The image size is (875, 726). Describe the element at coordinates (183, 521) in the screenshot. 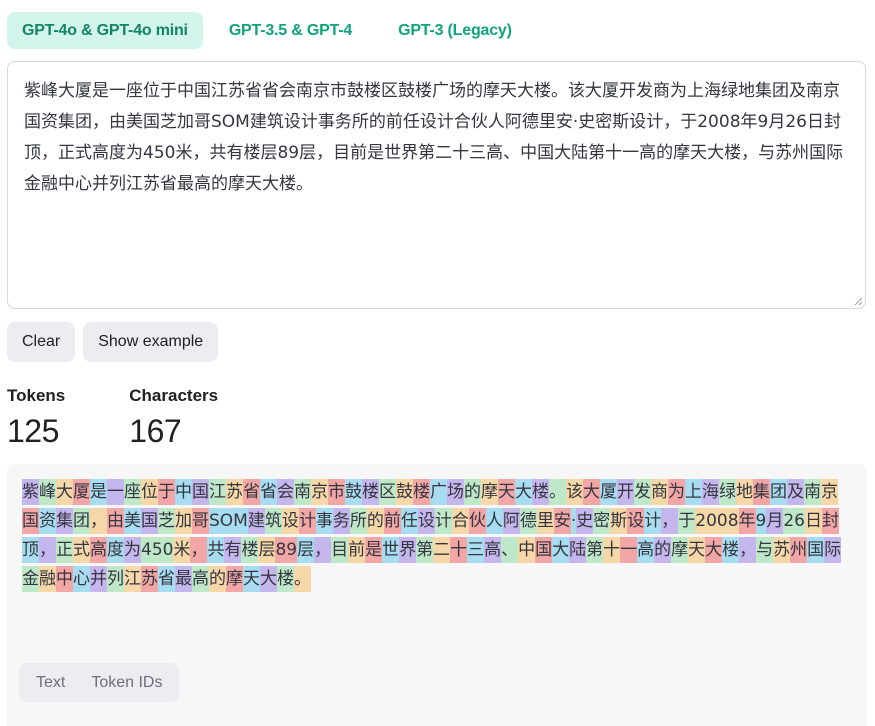

I see `token: 加` at that location.